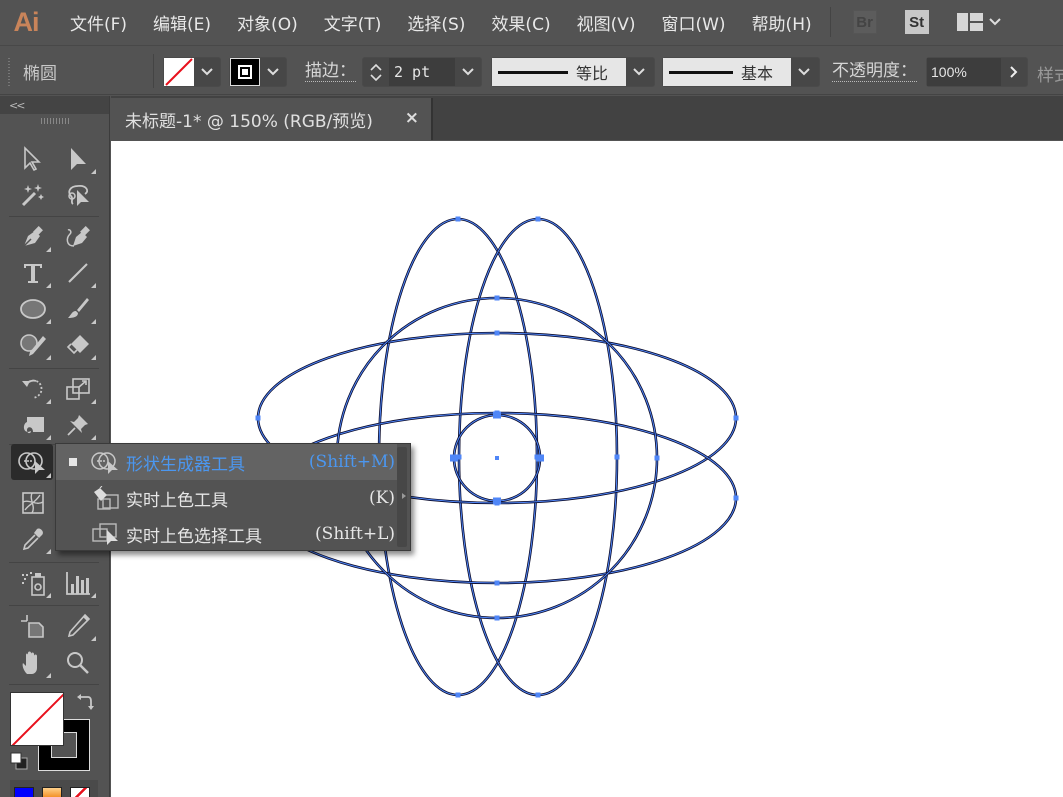  Describe the element at coordinates (226, 534) in the screenshot. I see `flyout-item-live-paint-selection: 实时上色选择工具 (Shift+L)` at that location.